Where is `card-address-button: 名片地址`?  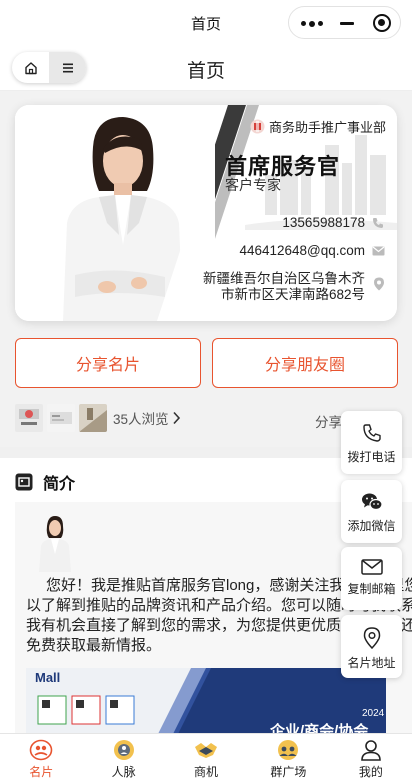 card-address-button: 名片地址 is located at coordinates (371, 646).